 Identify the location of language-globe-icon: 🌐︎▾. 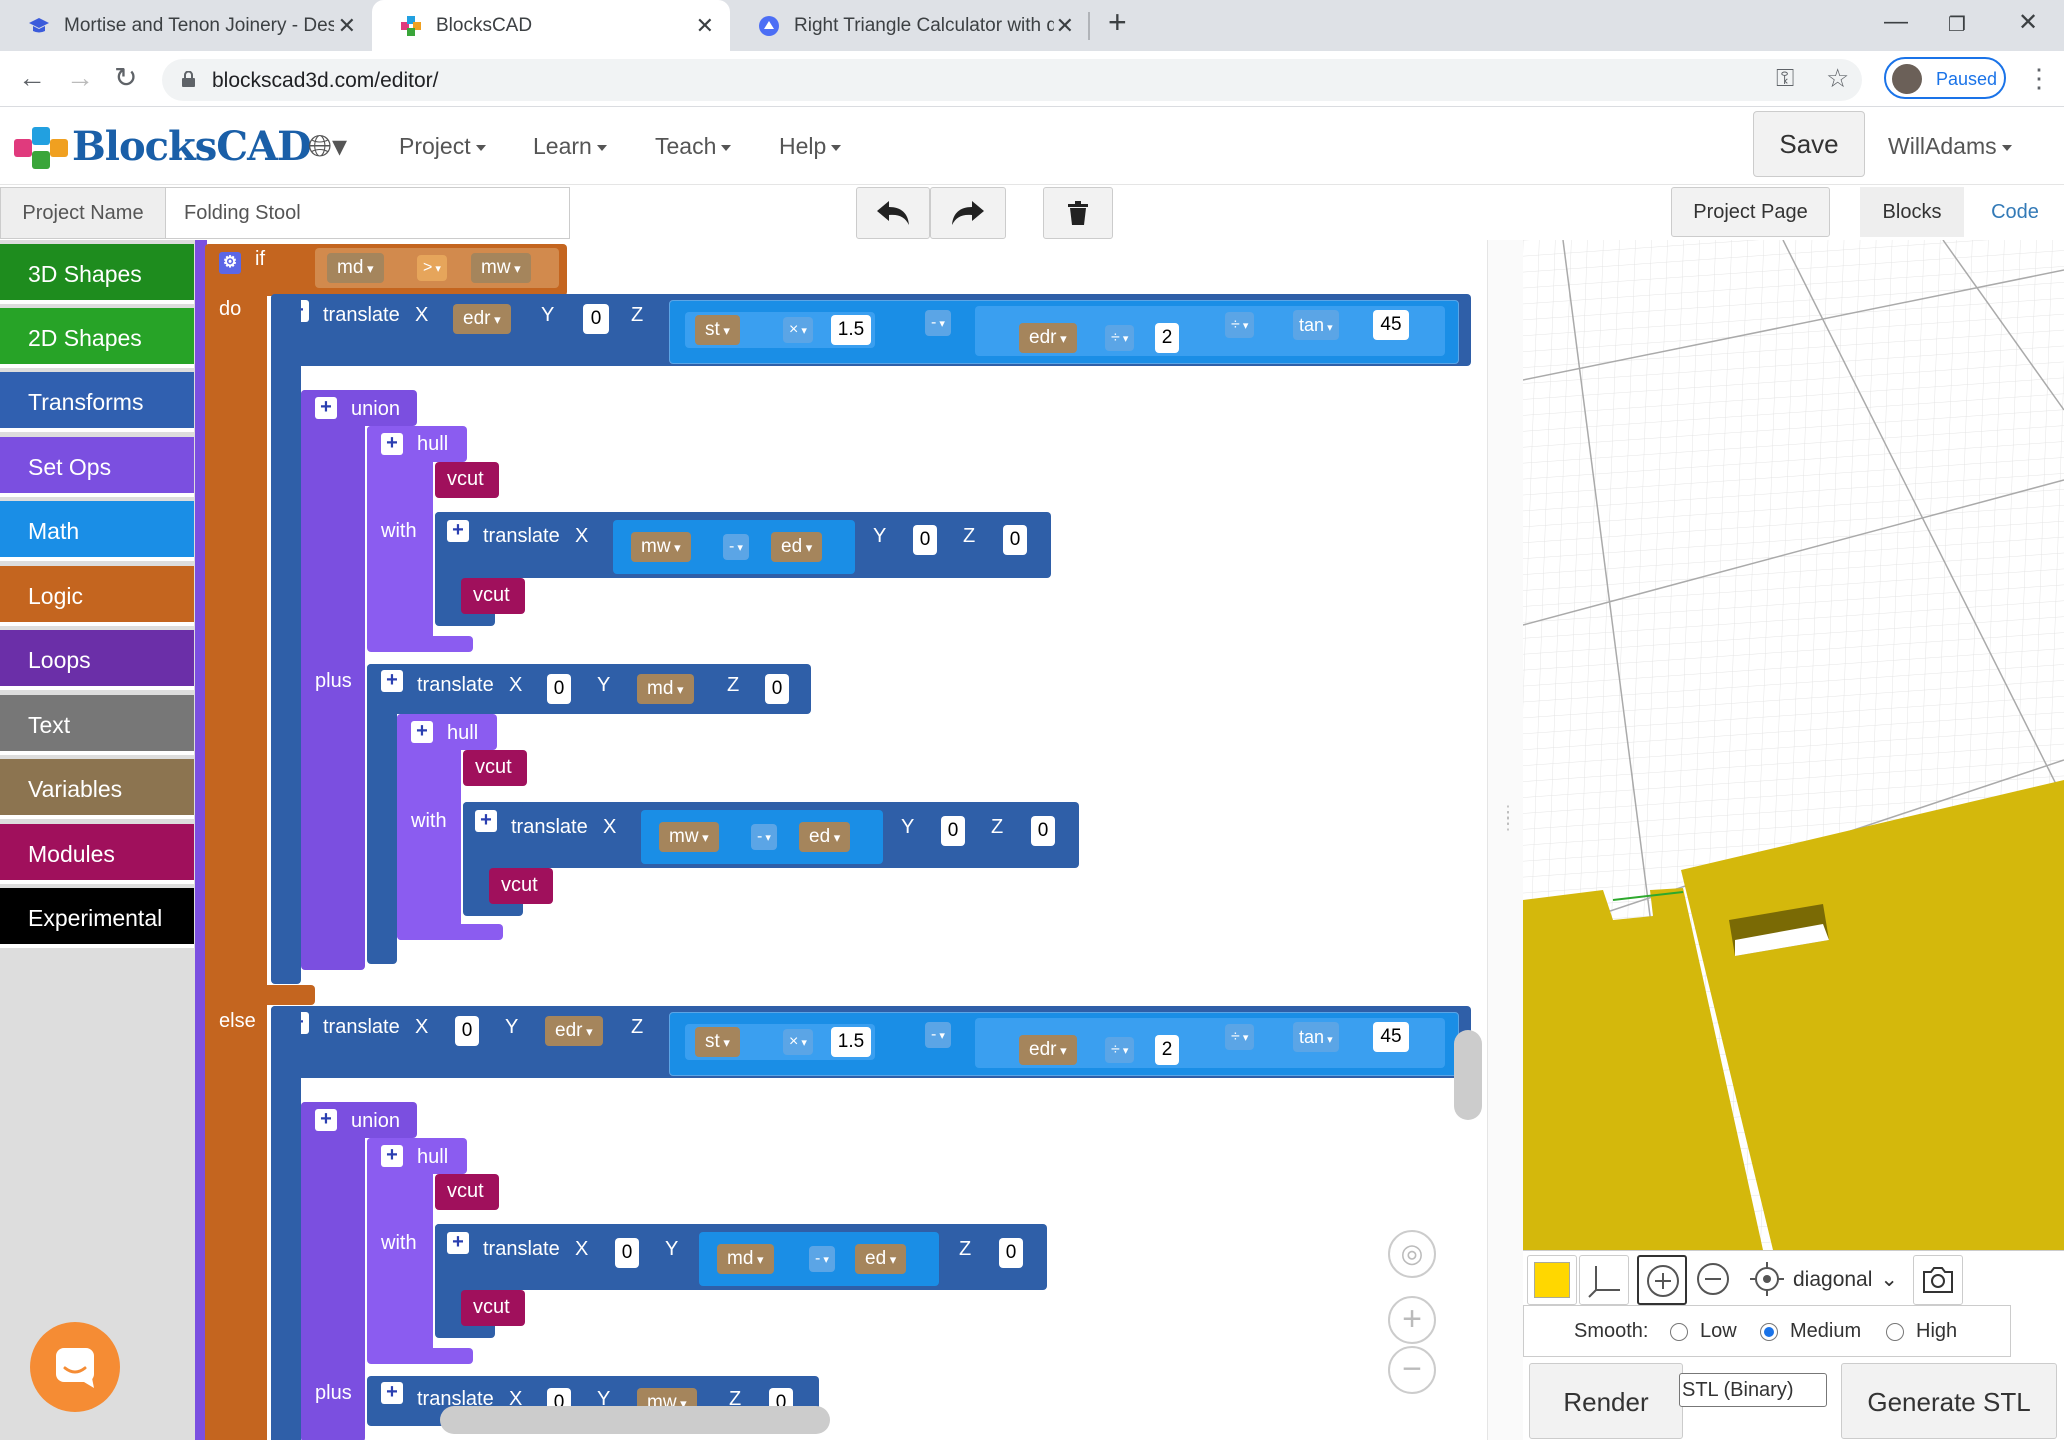
(327, 146).